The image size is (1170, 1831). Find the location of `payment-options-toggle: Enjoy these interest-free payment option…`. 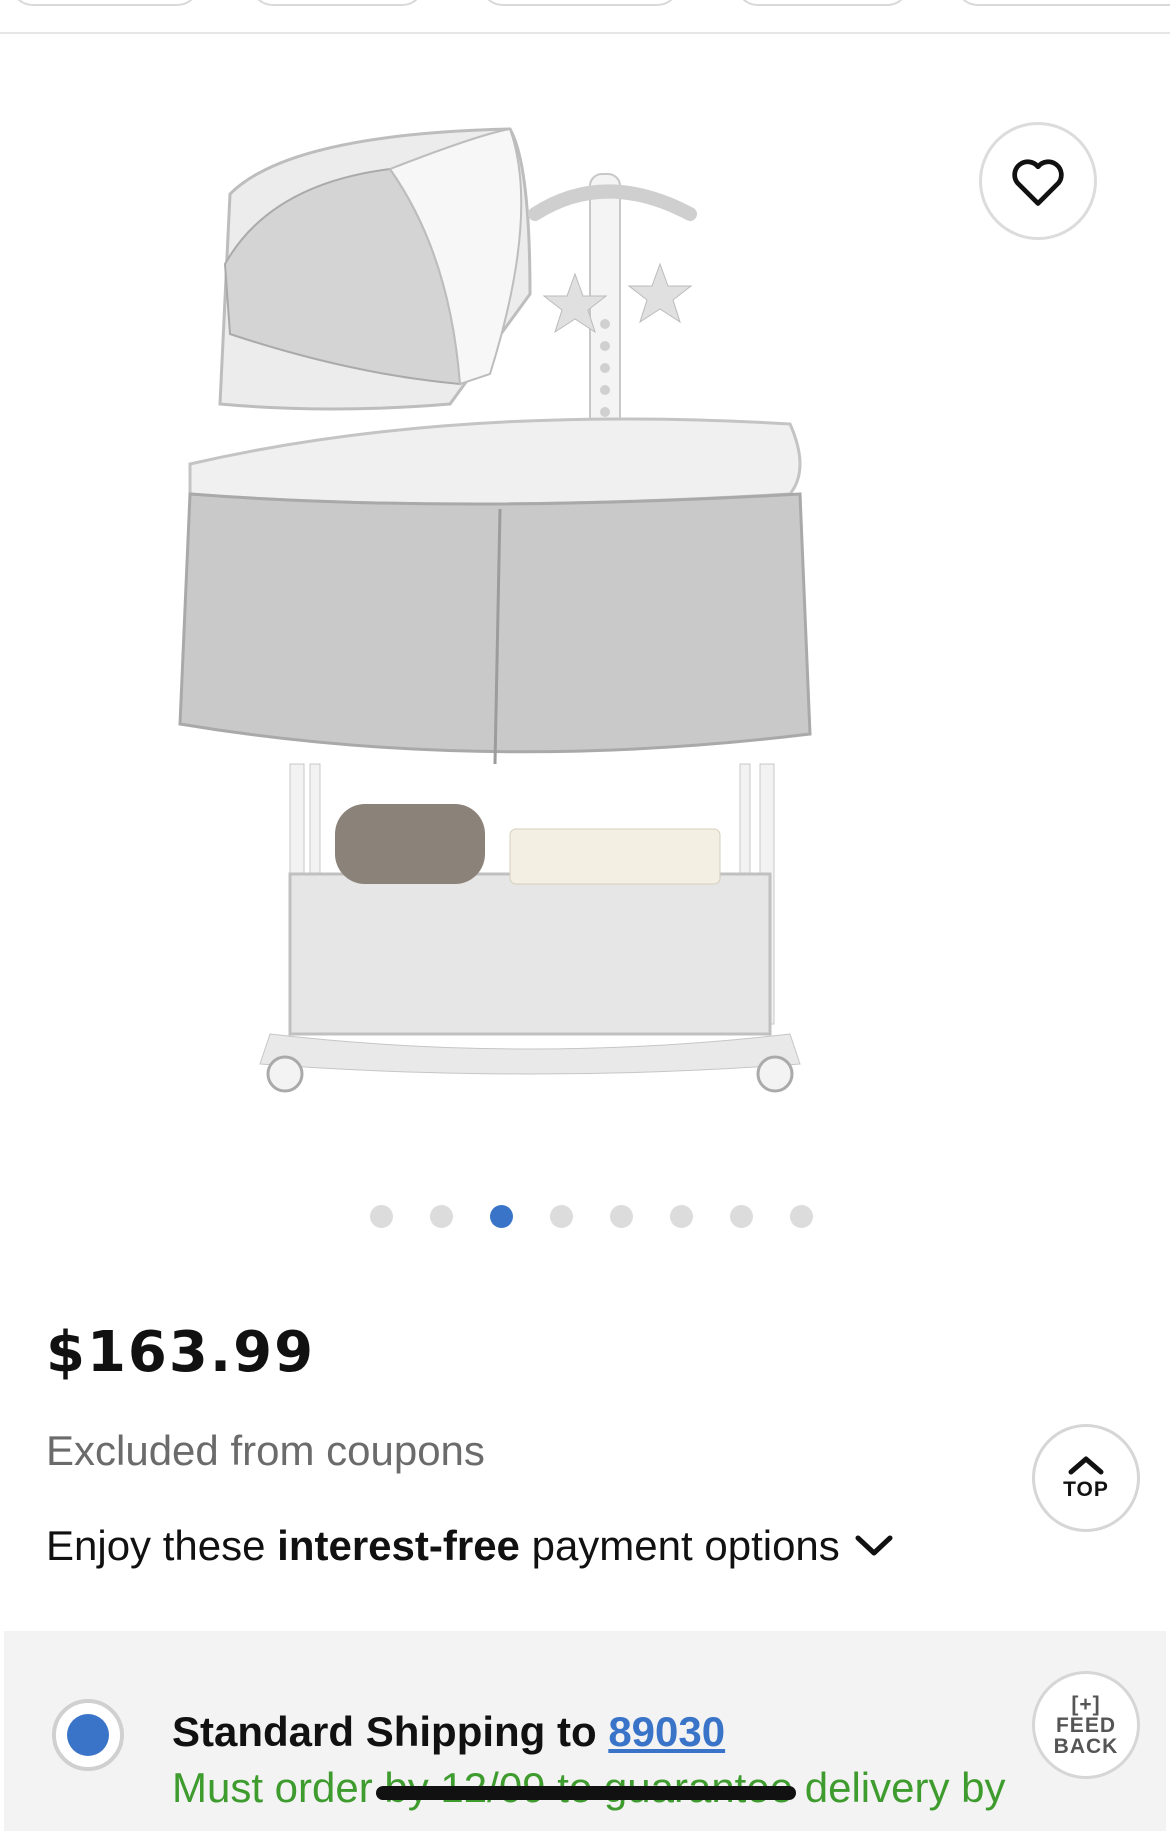

payment-options-toggle: Enjoy these interest-free payment option… is located at coordinates (470, 1546).